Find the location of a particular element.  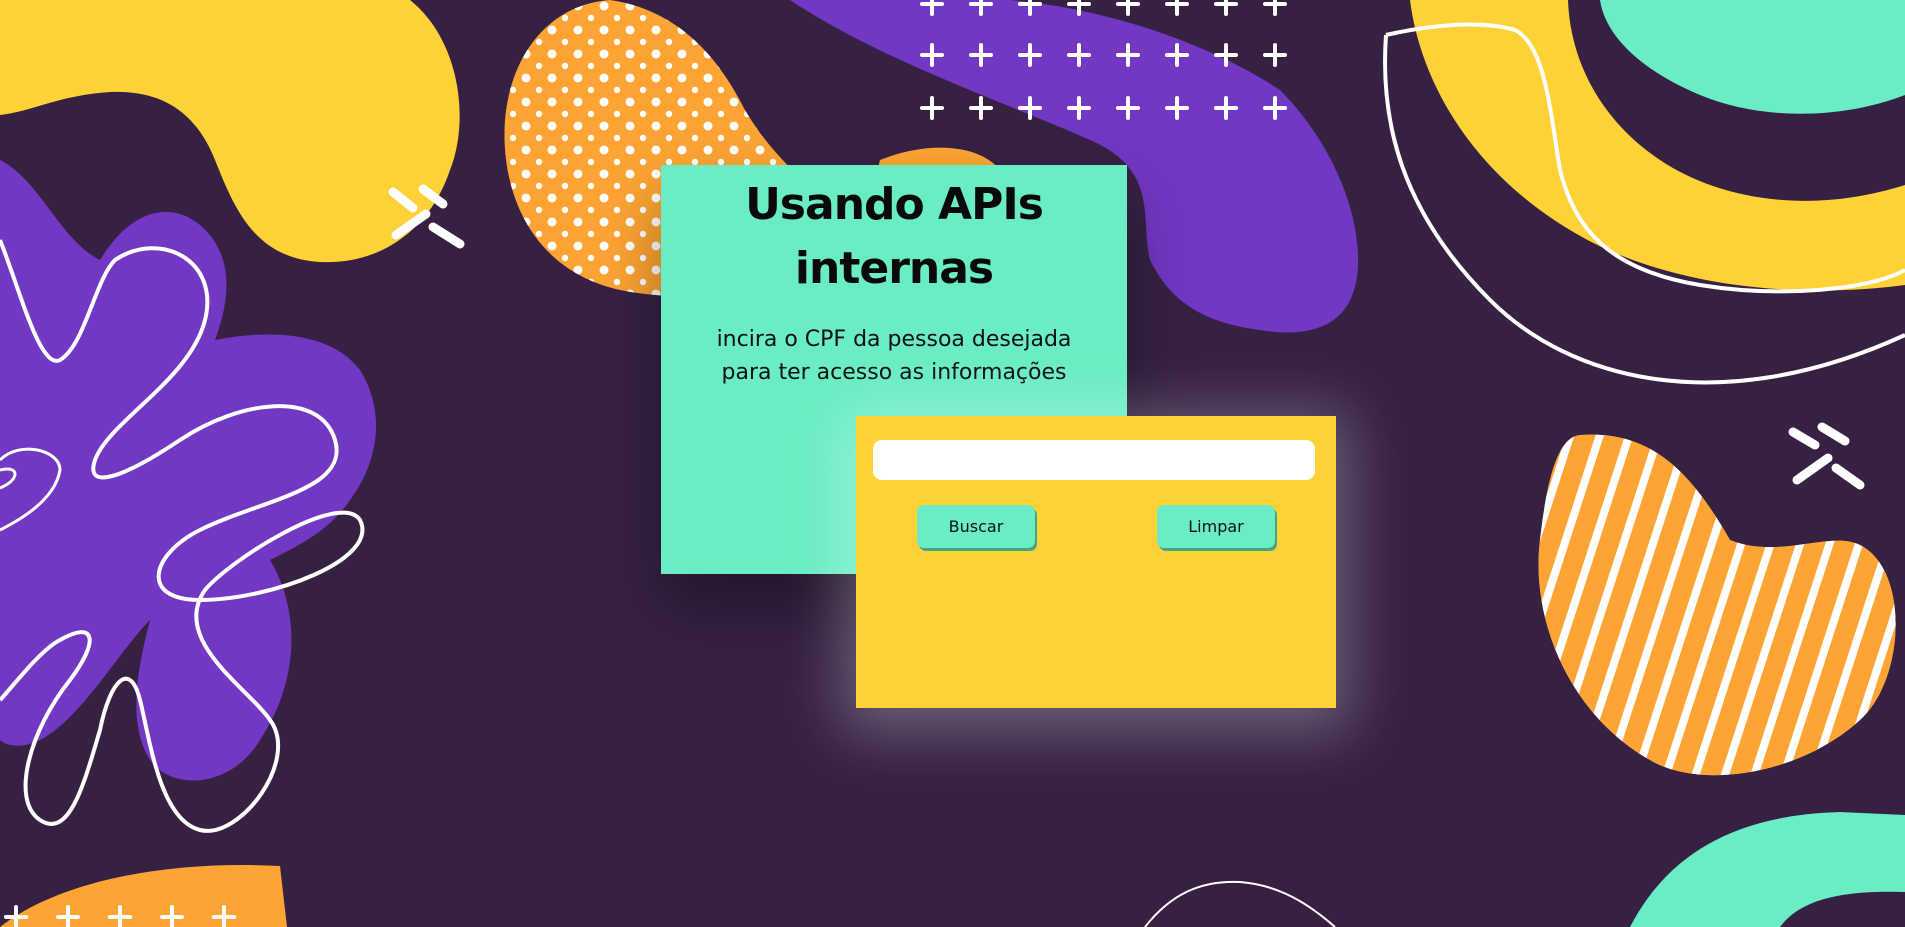

search-form-card: Buscar Limpar is located at coordinates (1096, 562).